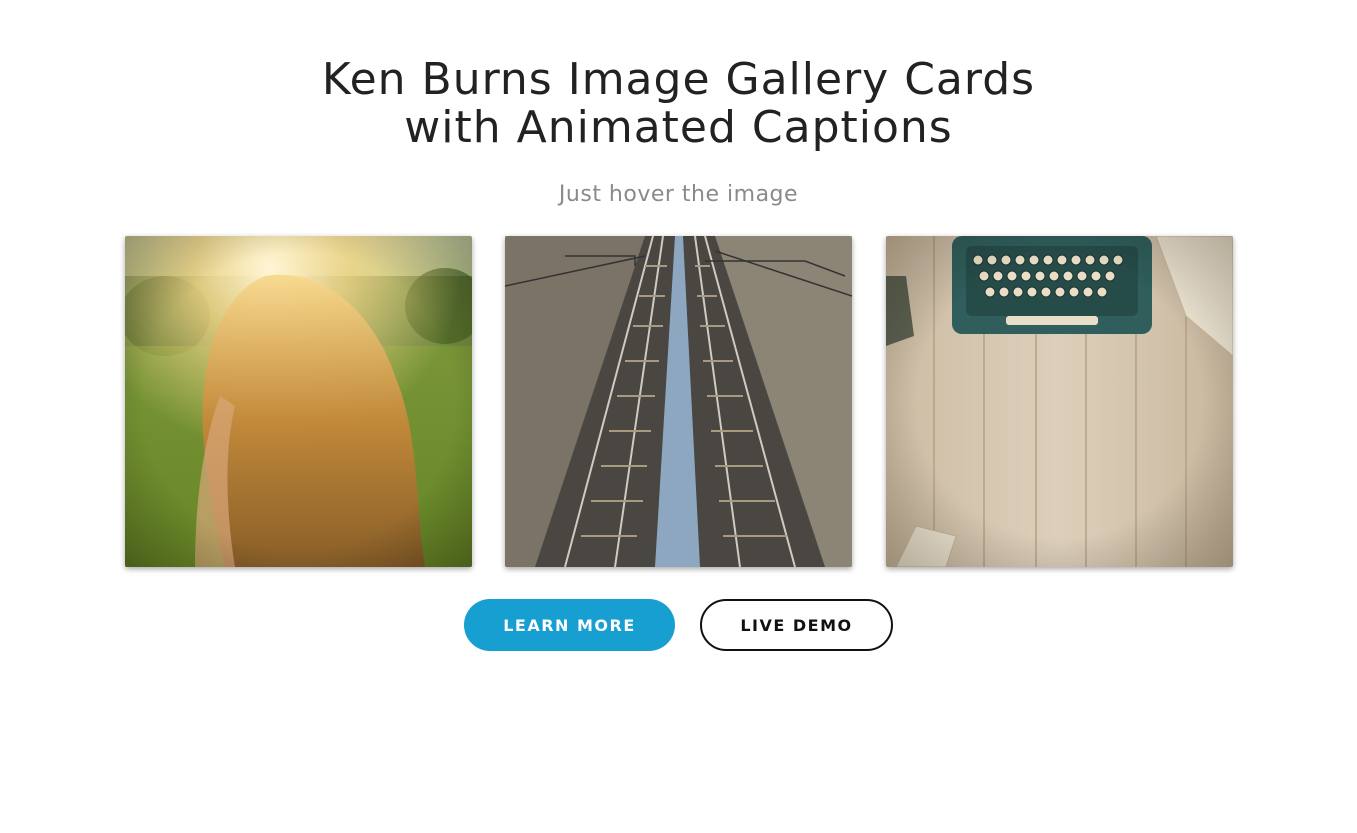 This screenshot has height=833, width=1357. I want to click on typewriter-image, so click(1059, 401).